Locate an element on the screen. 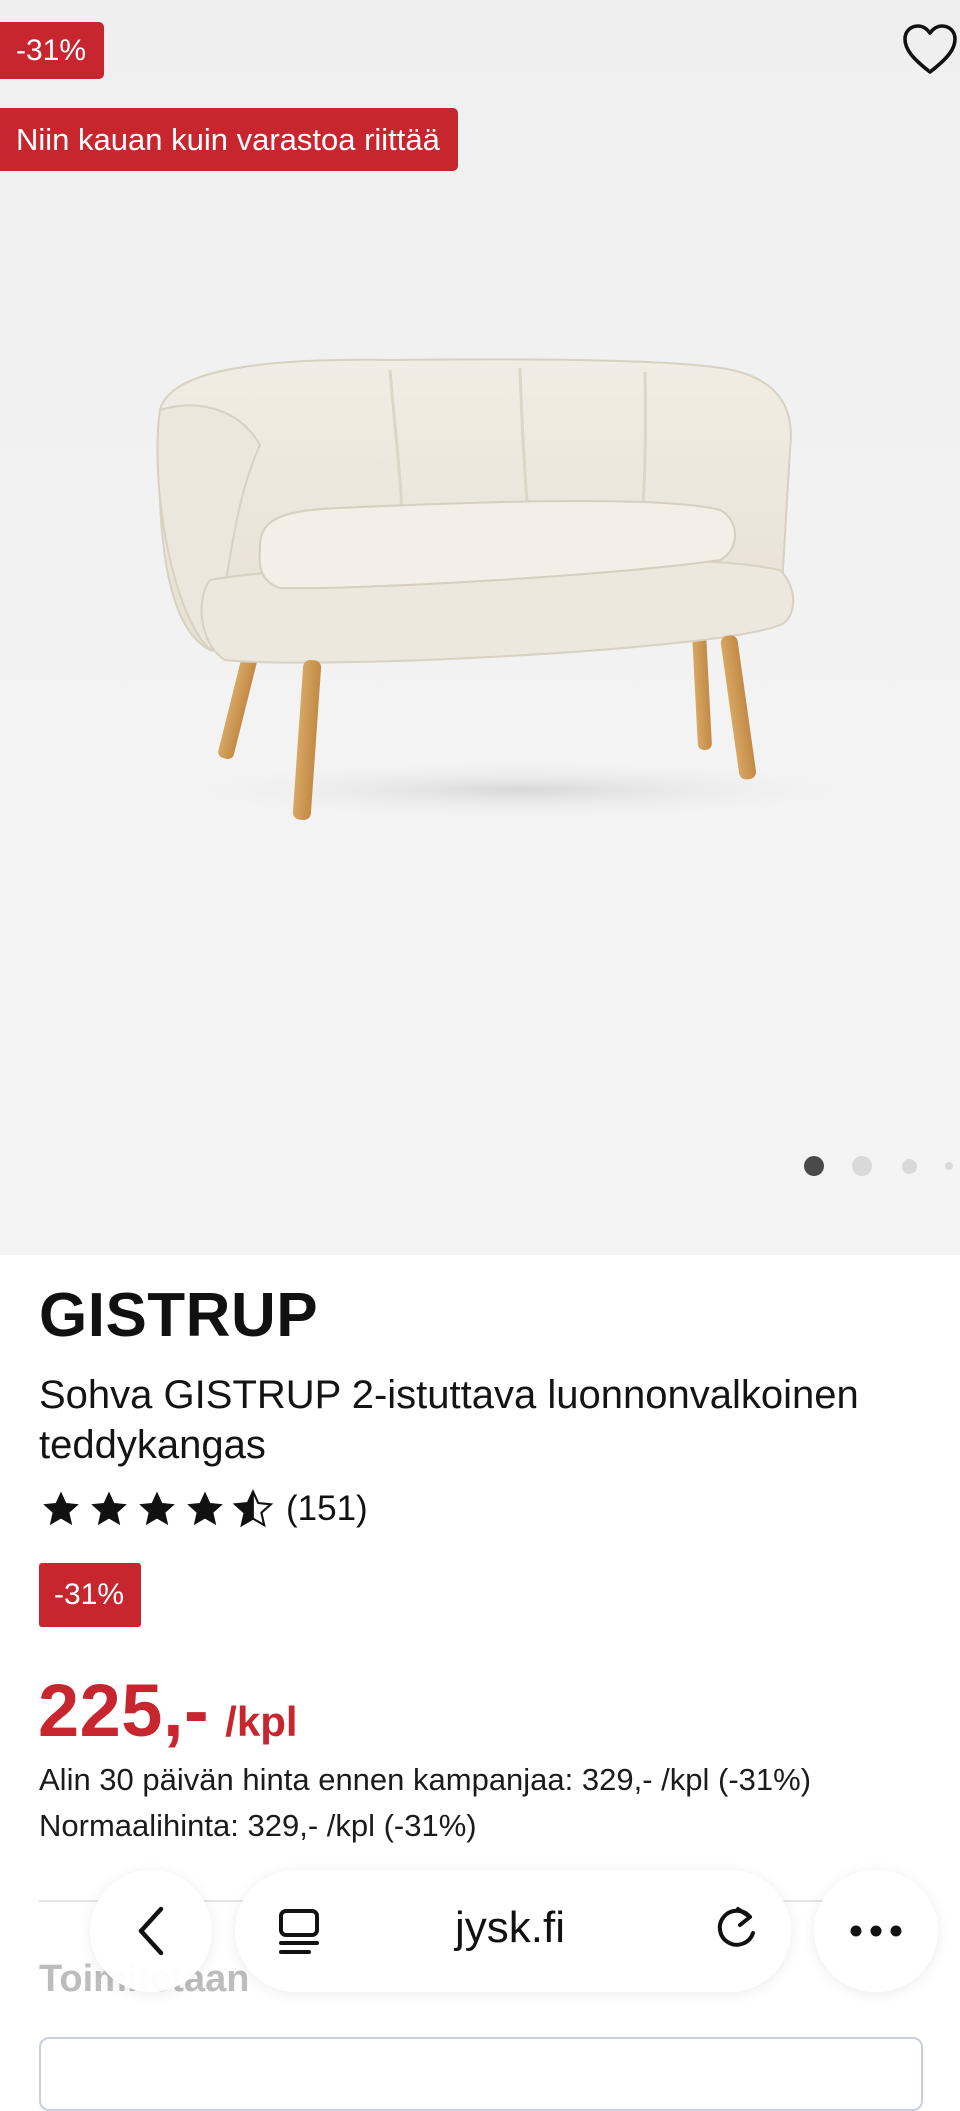 The height and width of the screenshot is (2111, 960). carousel-dots is located at coordinates (878, 1166).